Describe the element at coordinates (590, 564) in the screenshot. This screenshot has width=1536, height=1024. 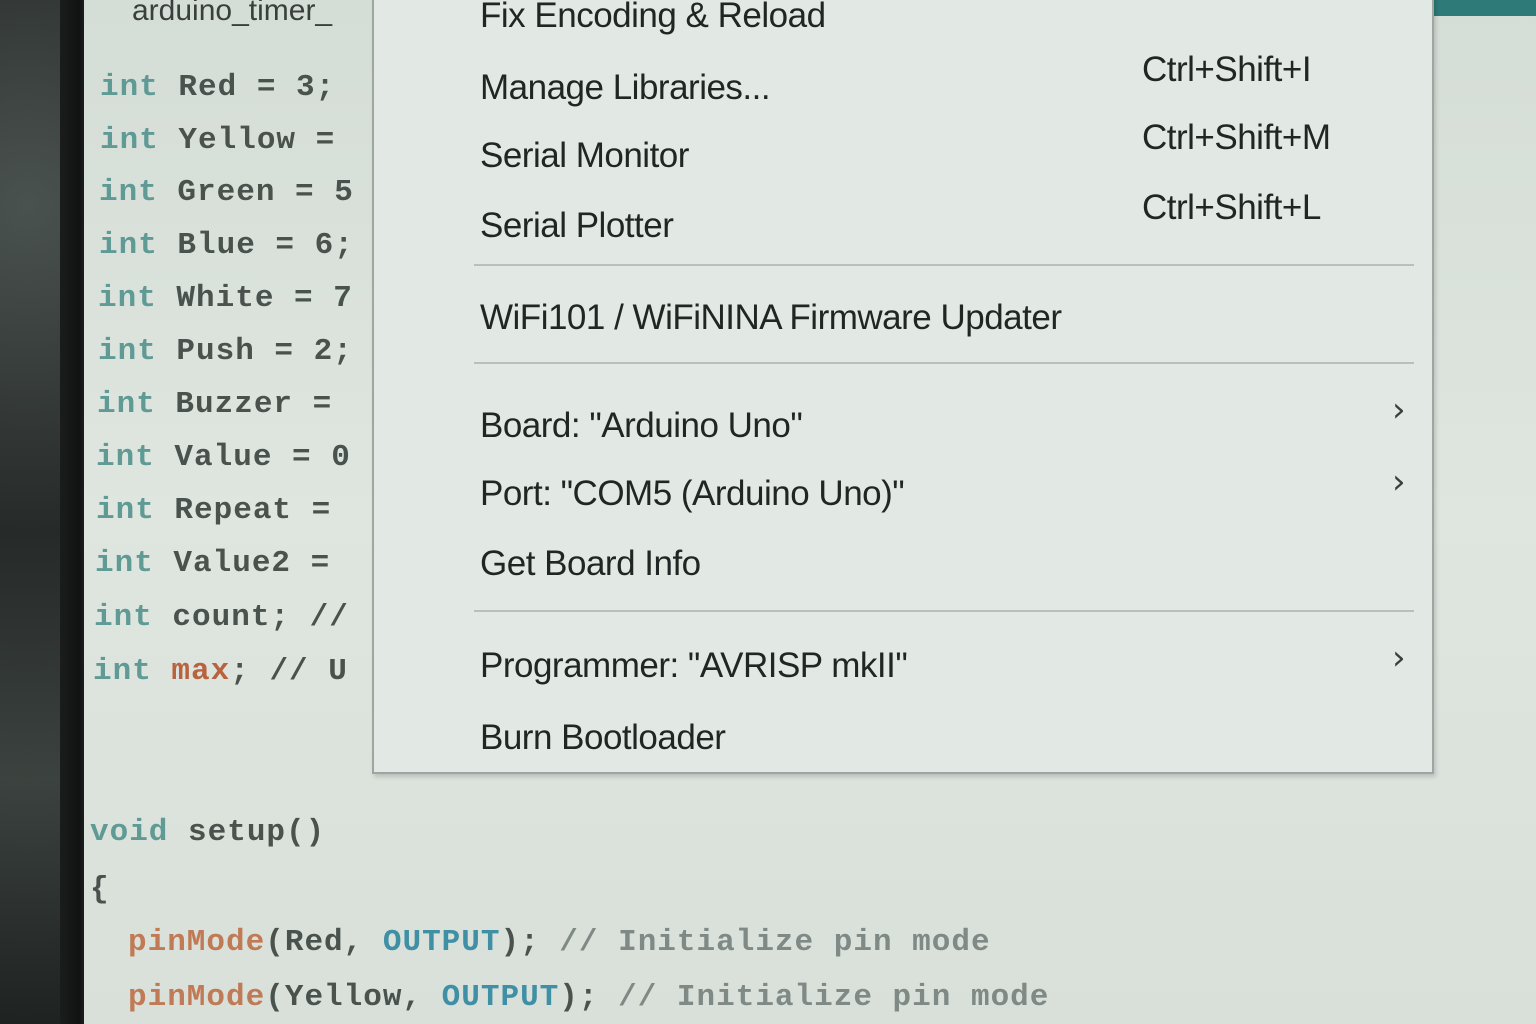
I see `menu-item-get-board-info: Get Board Info` at that location.